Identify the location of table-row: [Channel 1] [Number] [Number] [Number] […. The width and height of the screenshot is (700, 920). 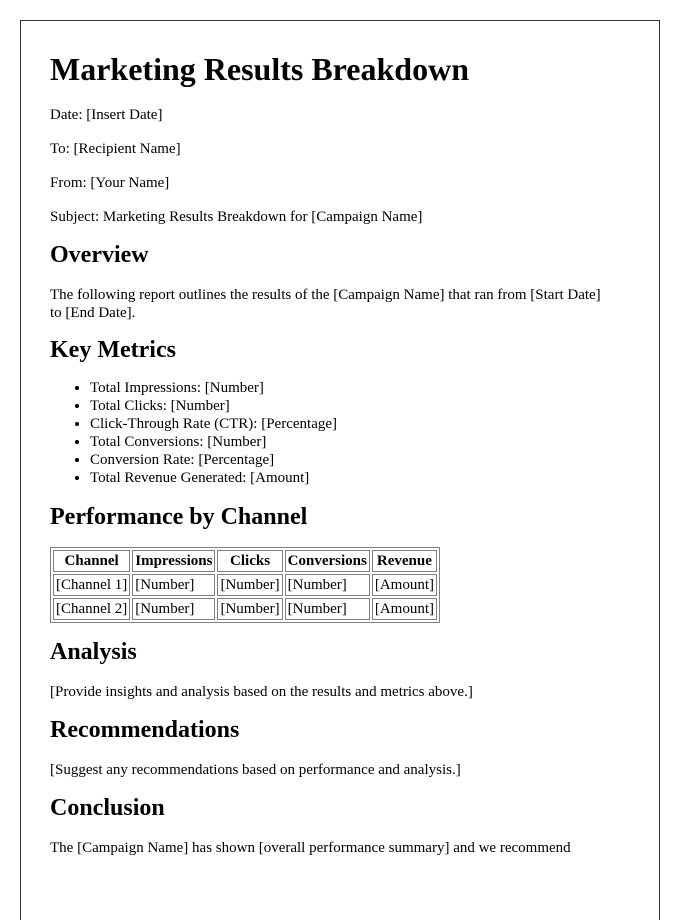
(245, 585).